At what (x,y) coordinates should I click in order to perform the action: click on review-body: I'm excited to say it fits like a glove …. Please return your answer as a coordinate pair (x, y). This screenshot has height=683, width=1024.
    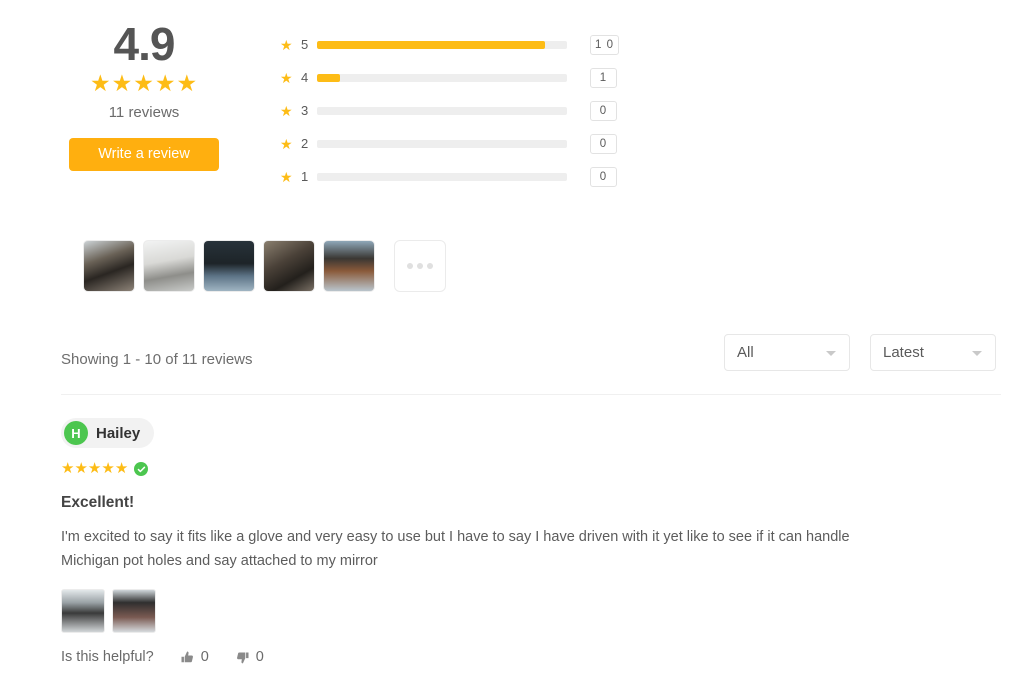
    Looking at the image, I should click on (455, 549).